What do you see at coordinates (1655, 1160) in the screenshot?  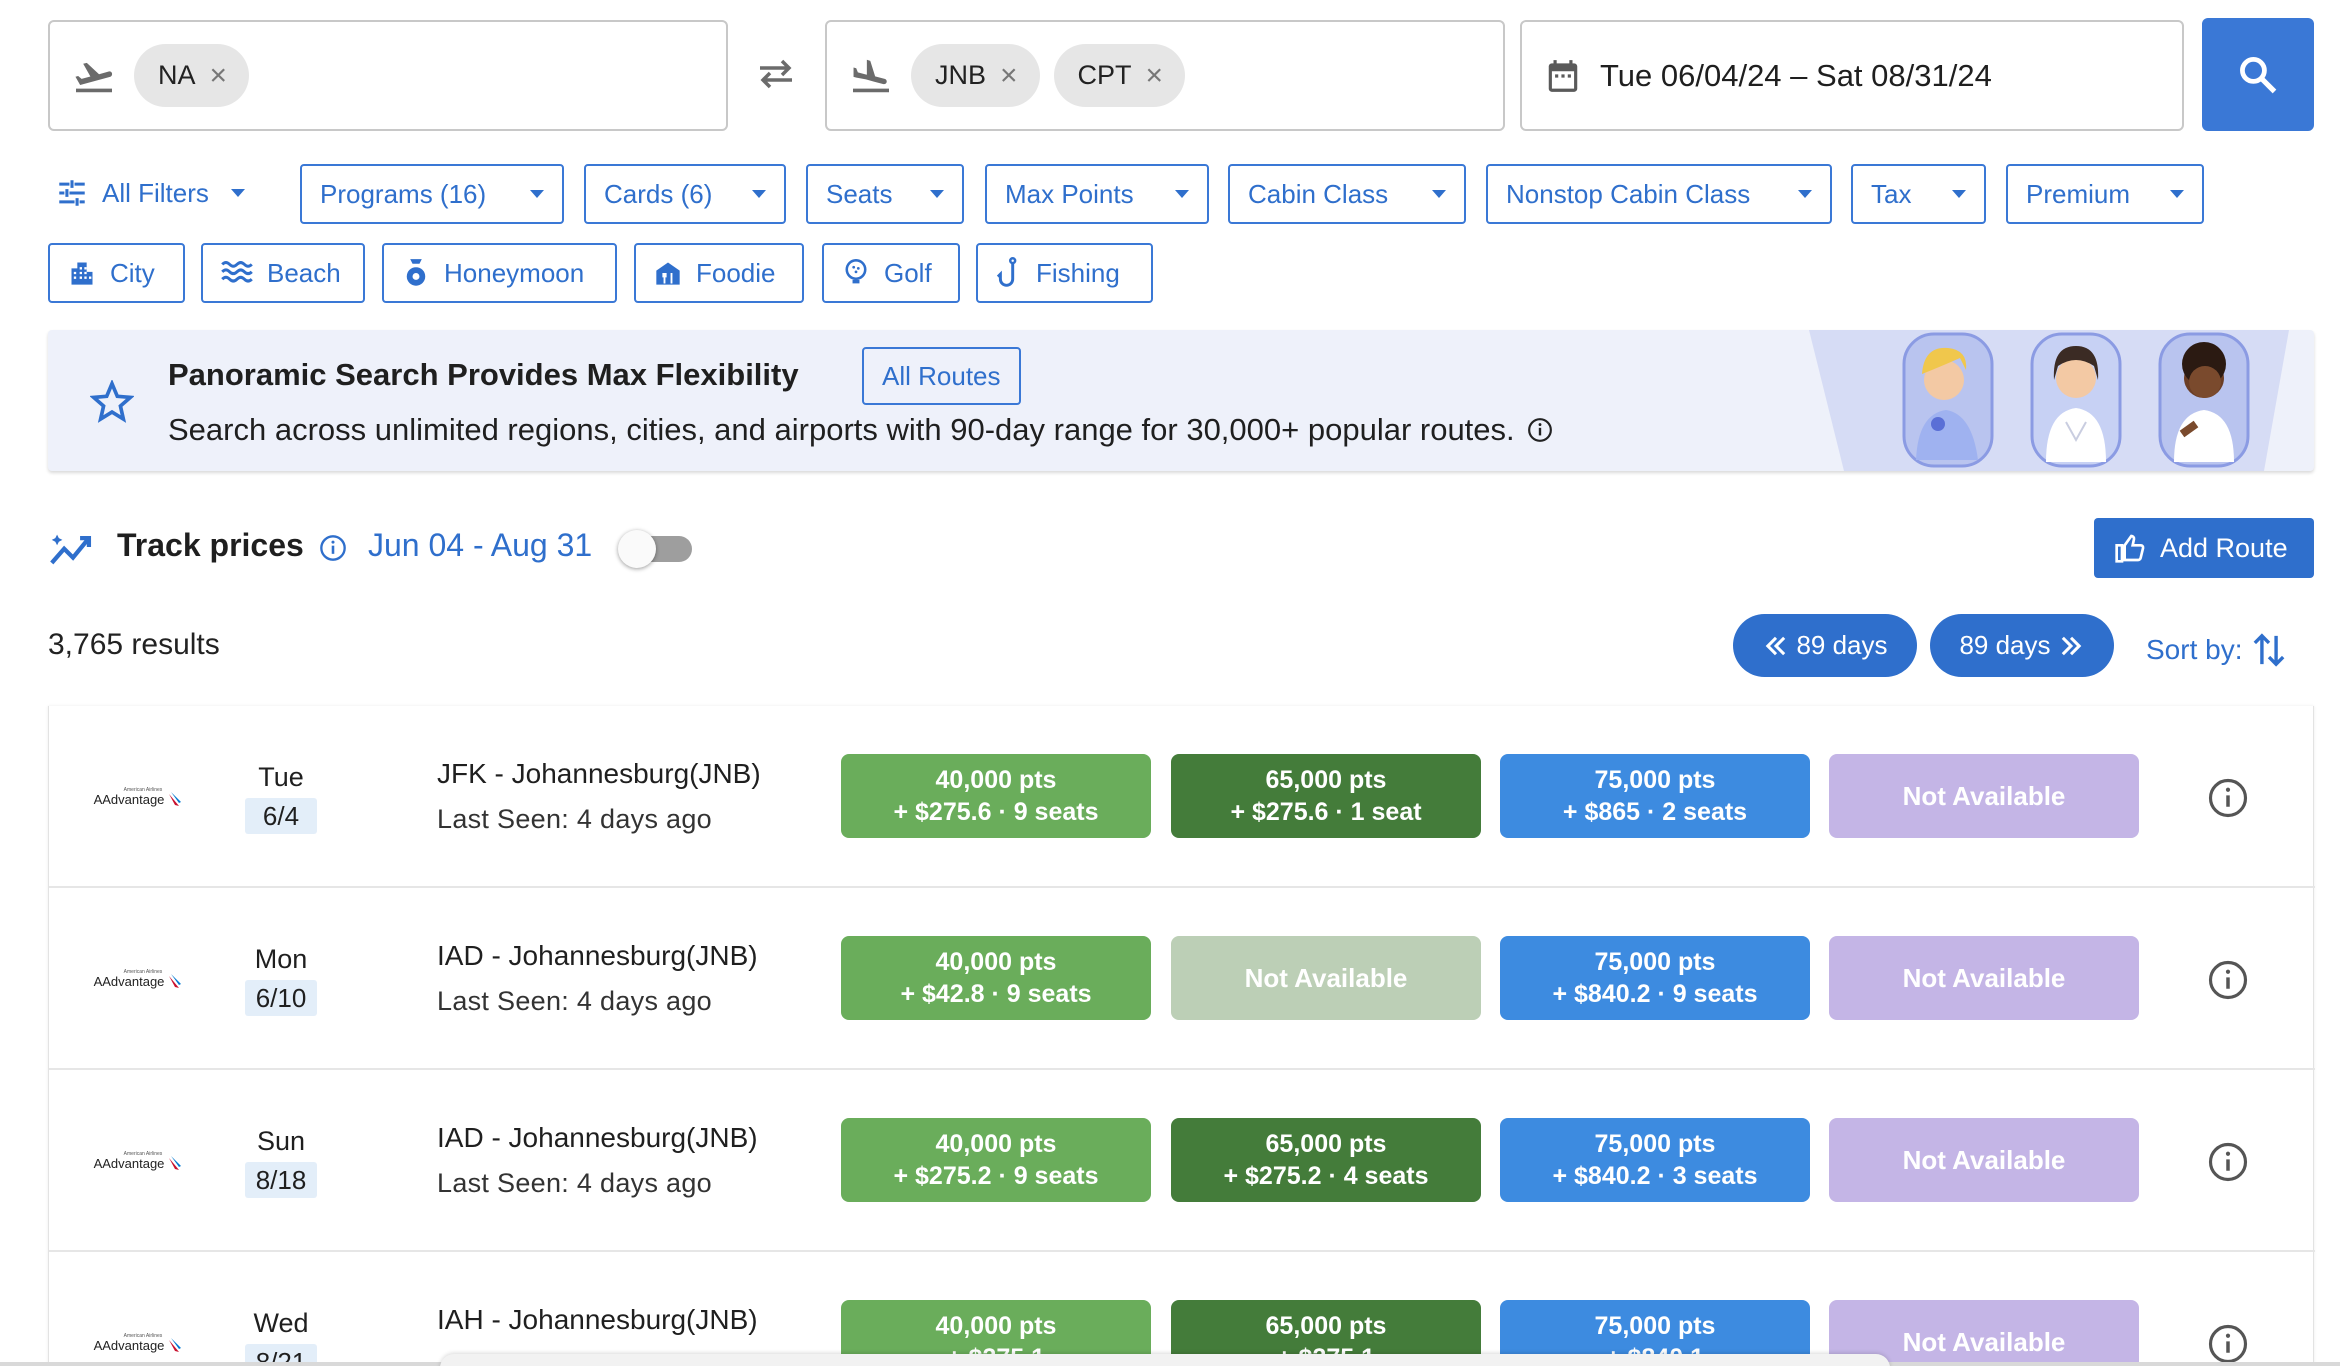 I see `fare-cell-business: 75,000 pts + $840.2 · 3 seats` at bounding box center [1655, 1160].